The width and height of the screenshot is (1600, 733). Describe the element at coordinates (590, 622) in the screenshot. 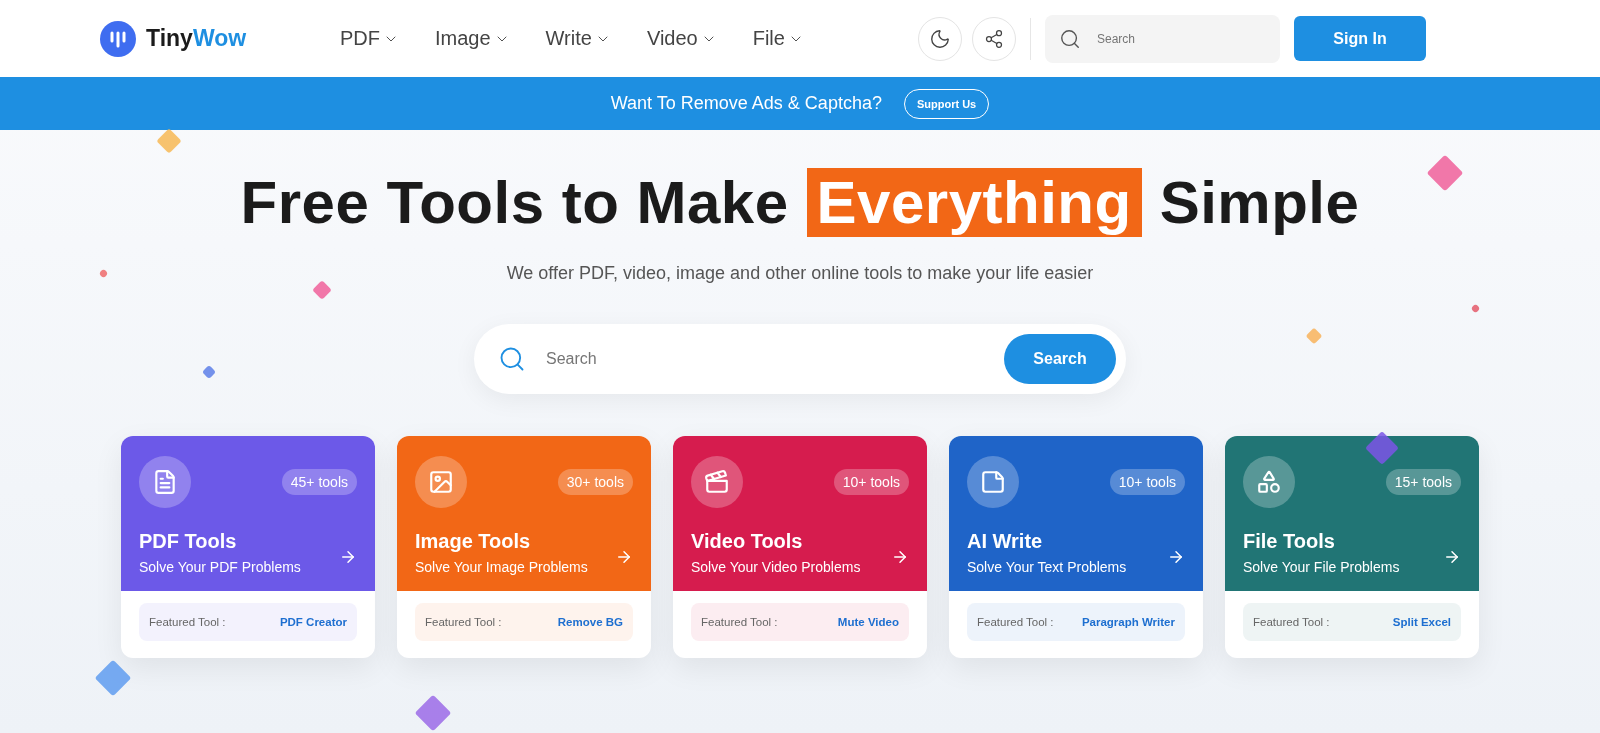

I see `featured-tool-link: Remove BG` at that location.